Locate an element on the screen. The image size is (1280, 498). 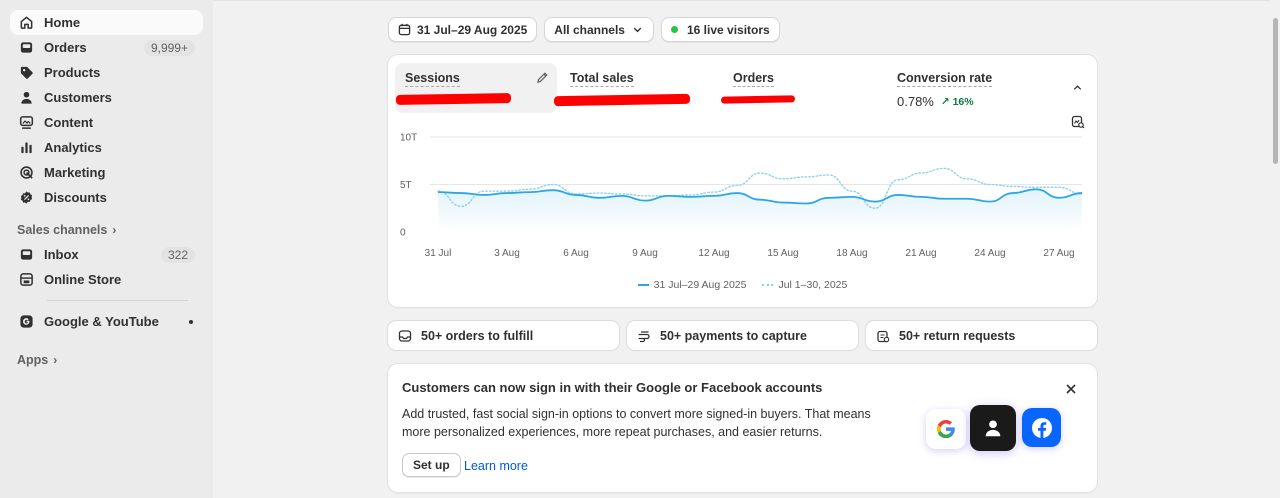
y-tick-label: 5T is located at coordinates (406, 185).